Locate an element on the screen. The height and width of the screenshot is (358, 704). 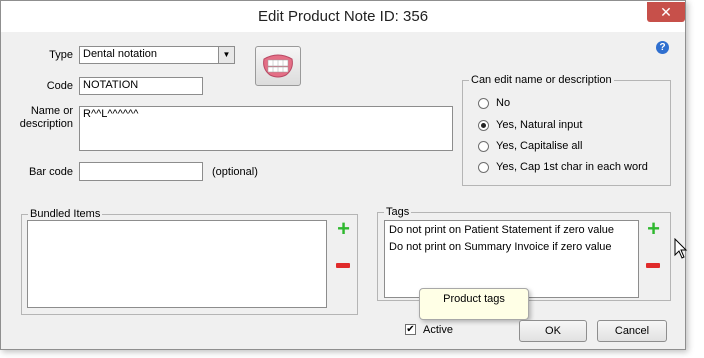
help-icon: ? is located at coordinates (662, 47).